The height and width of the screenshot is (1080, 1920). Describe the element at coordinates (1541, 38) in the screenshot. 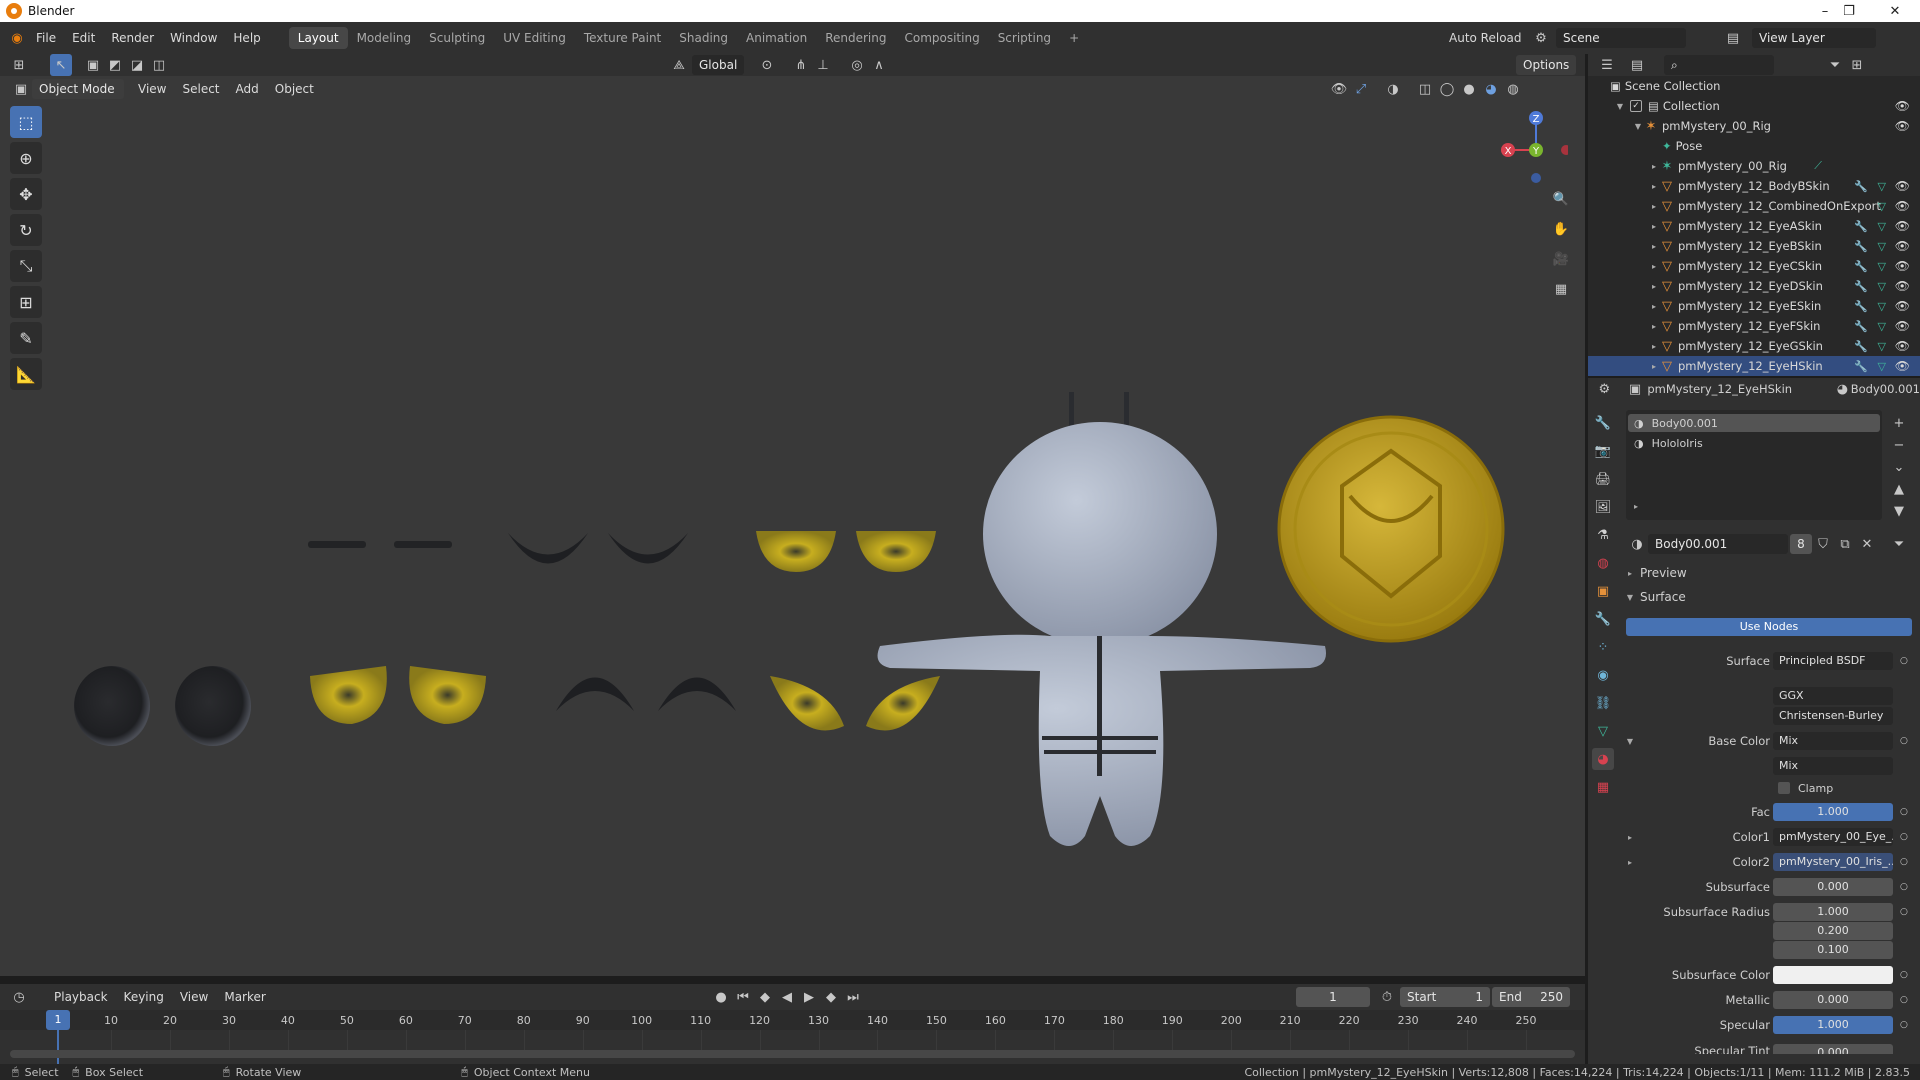

I see `scene-icon: ⚙` at that location.